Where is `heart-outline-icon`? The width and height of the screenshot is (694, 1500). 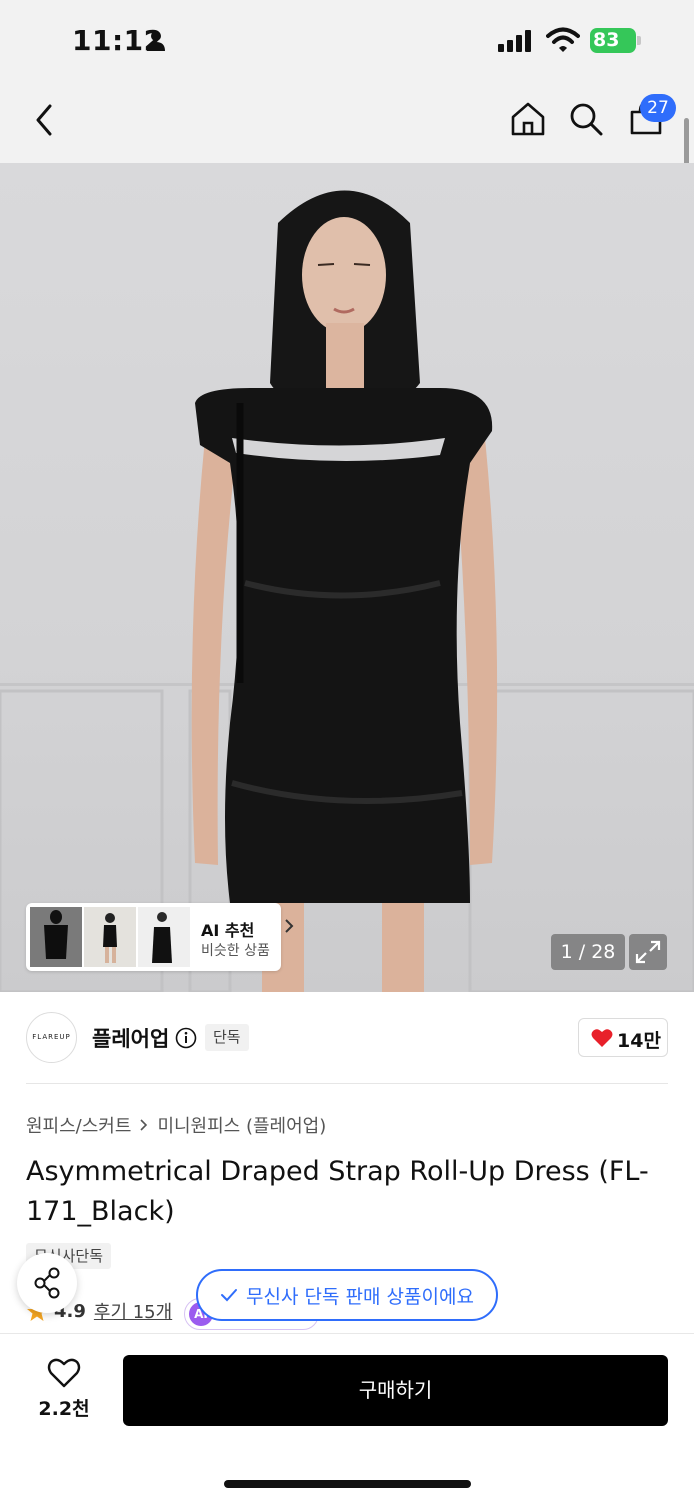 heart-outline-icon is located at coordinates (64, 1373).